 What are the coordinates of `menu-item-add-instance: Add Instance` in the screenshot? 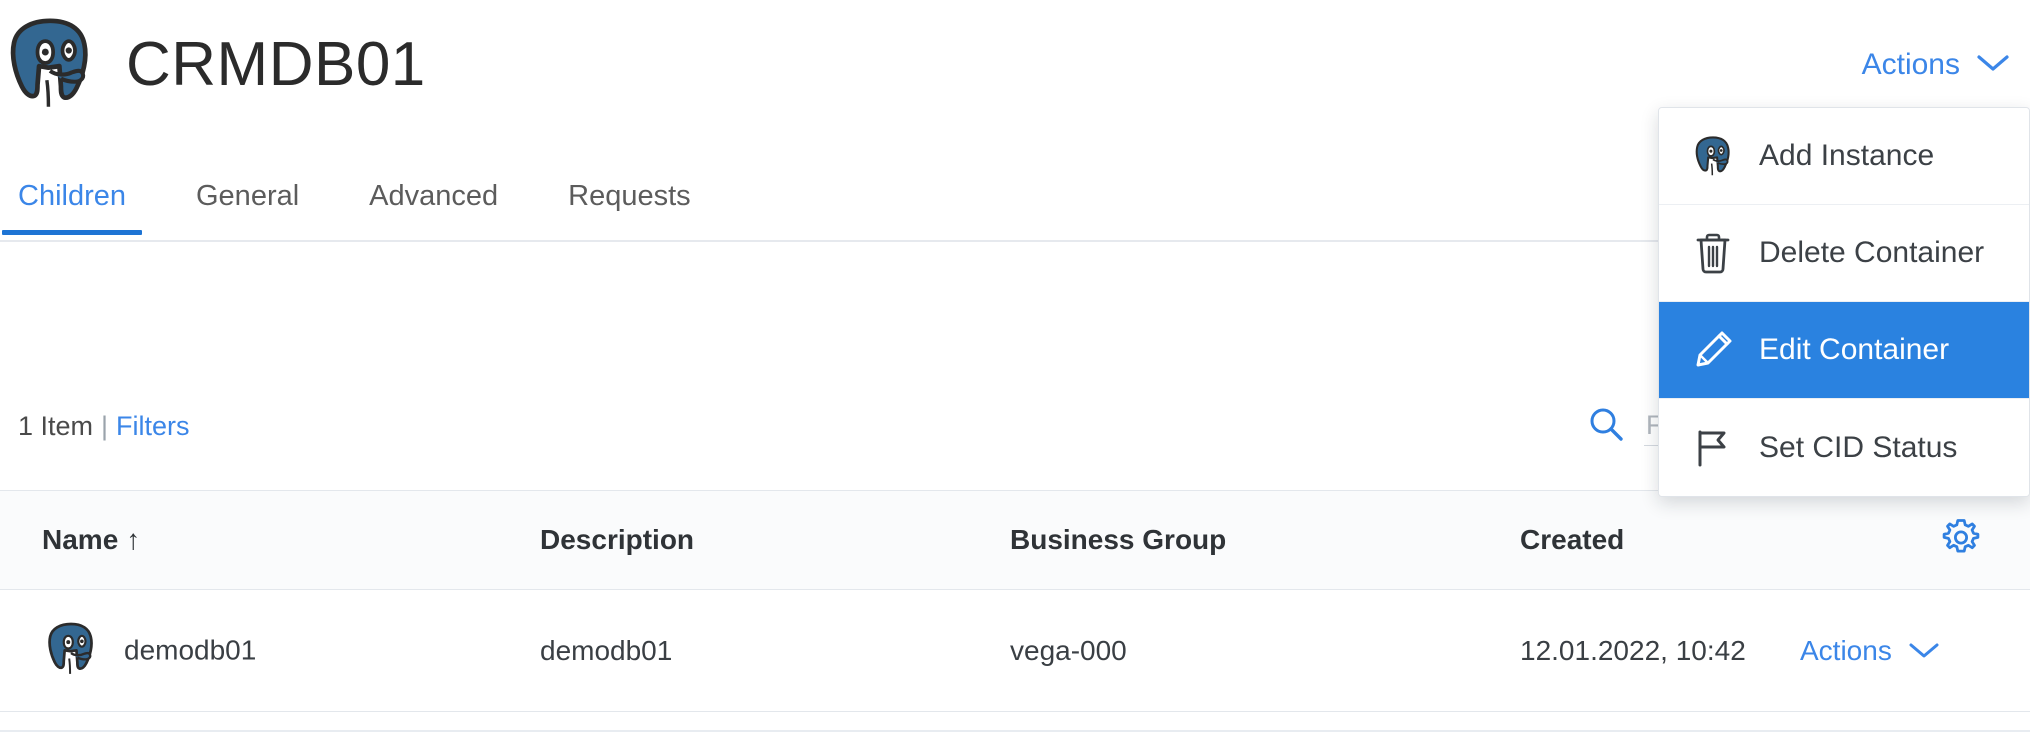 It's located at (1844, 156).